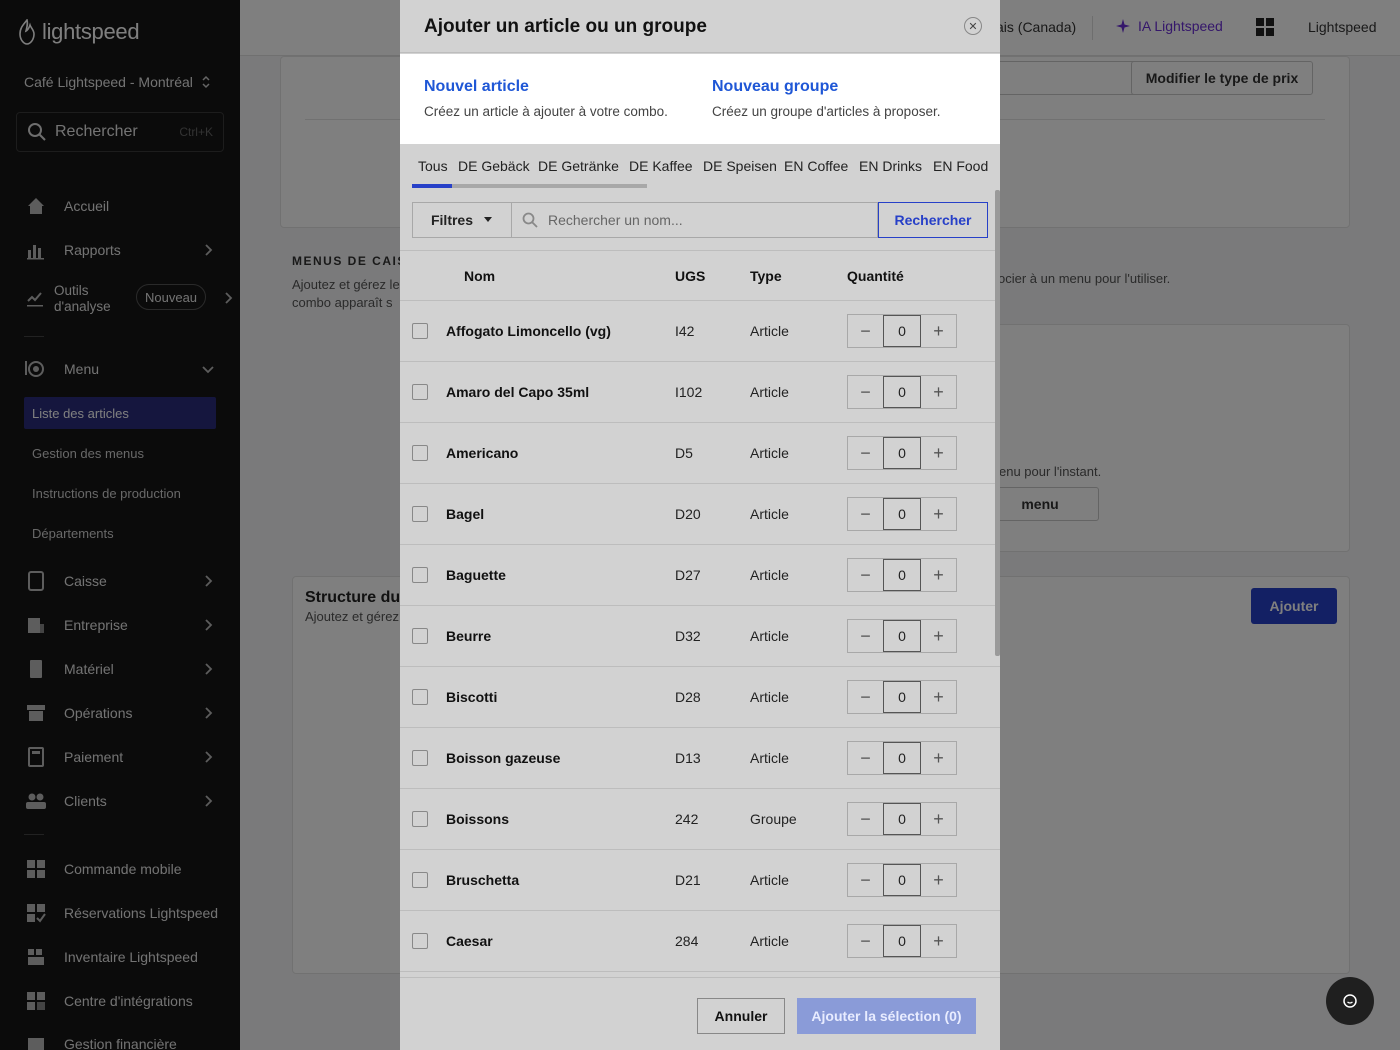 Image resolution: width=1400 pixels, height=1050 pixels. What do you see at coordinates (479, 276) in the screenshot?
I see `col-nom: Nom` at bounding box center [479, 276].